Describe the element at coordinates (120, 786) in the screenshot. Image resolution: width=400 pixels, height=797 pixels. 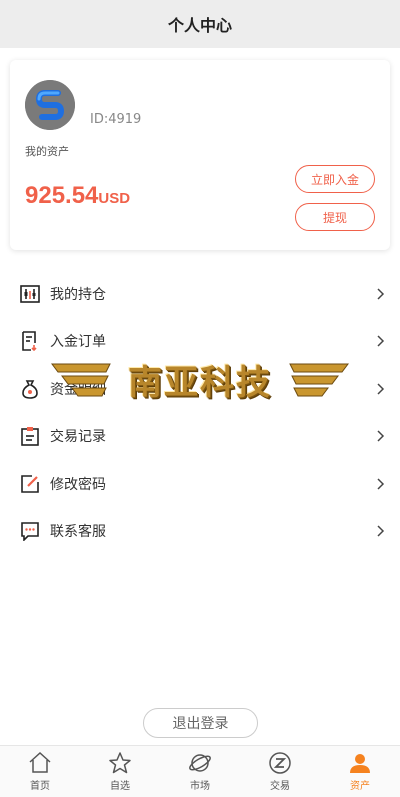
I see `tab-label: 自选` at that location.